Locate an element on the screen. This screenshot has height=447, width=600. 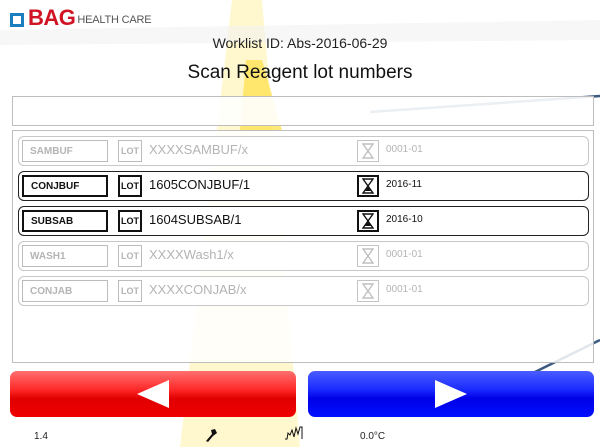
brand-logo: BAG HEALTH CARE is located at coordinates (81, 17).